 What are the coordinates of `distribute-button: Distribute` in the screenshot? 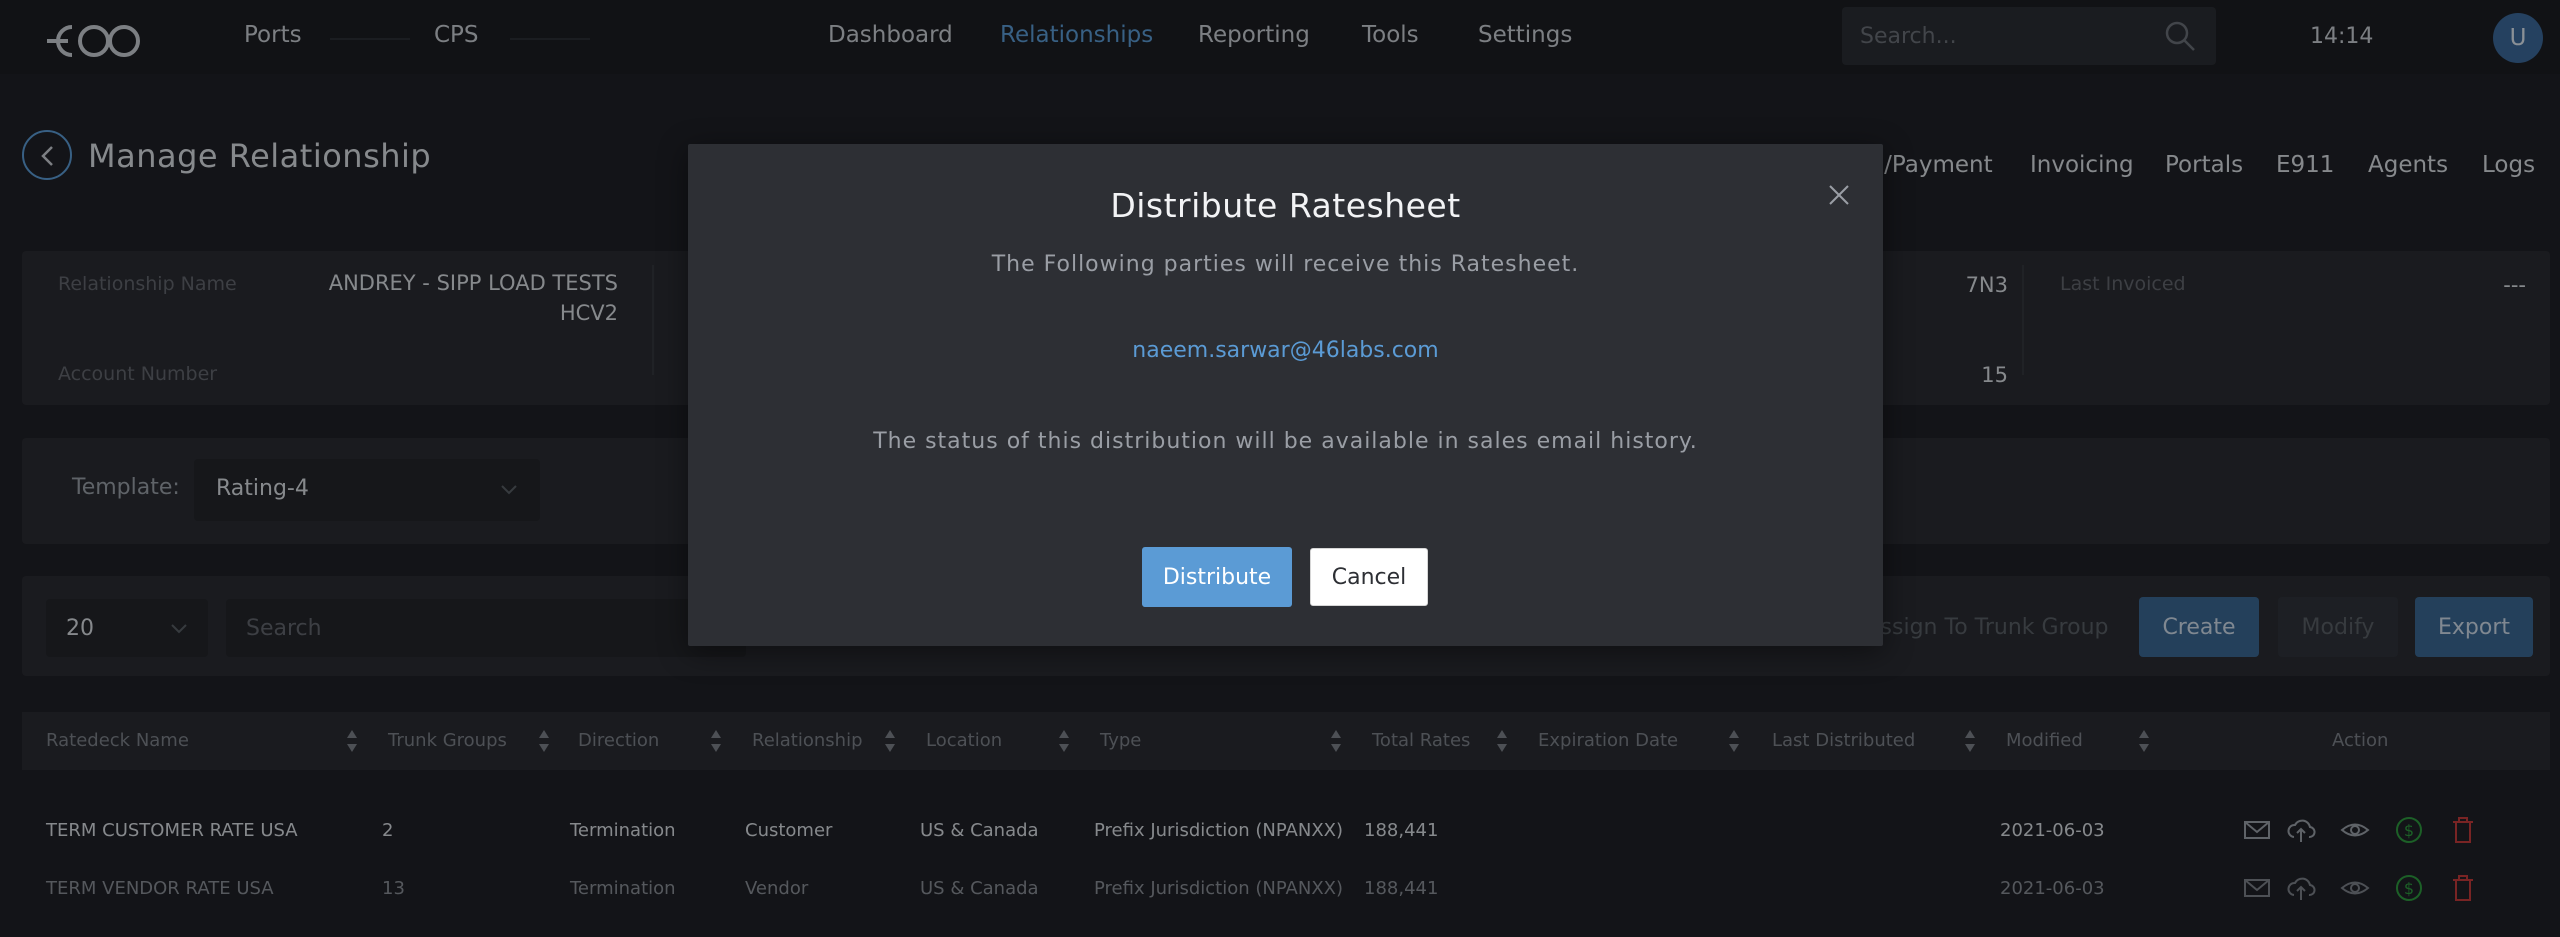 It's located at (1217, 577).